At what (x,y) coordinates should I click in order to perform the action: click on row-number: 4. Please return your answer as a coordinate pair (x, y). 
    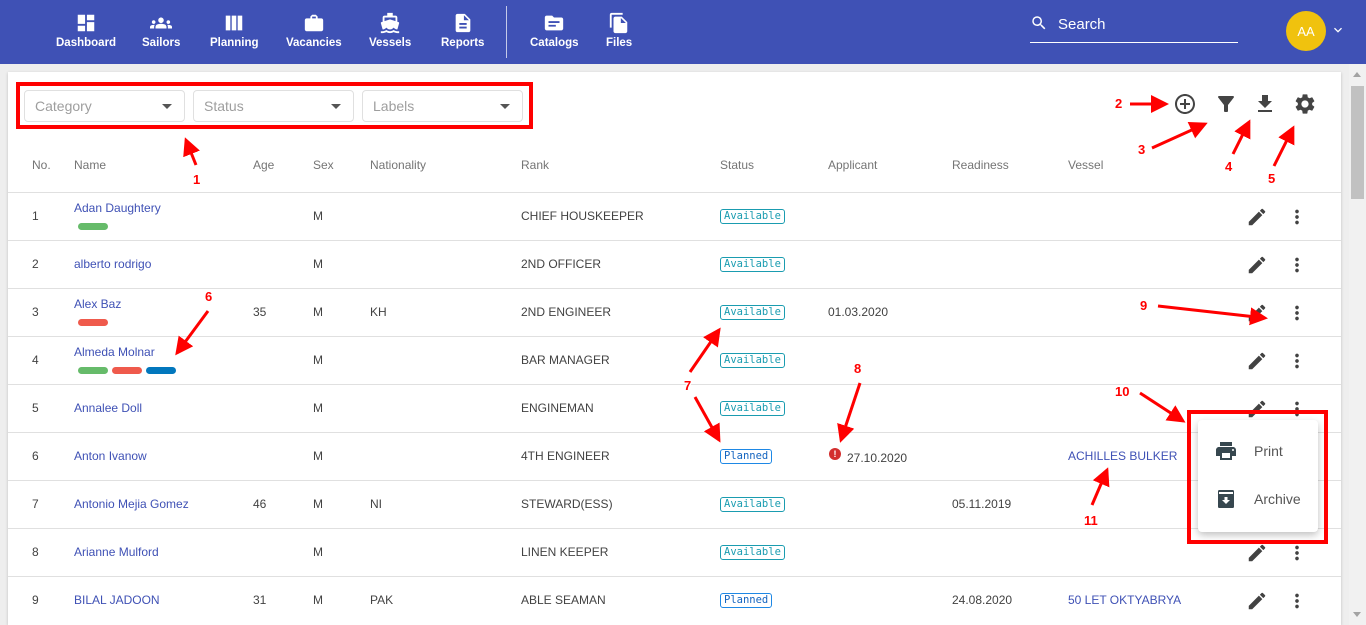
    Looking at the image, I should click on (35, 360).